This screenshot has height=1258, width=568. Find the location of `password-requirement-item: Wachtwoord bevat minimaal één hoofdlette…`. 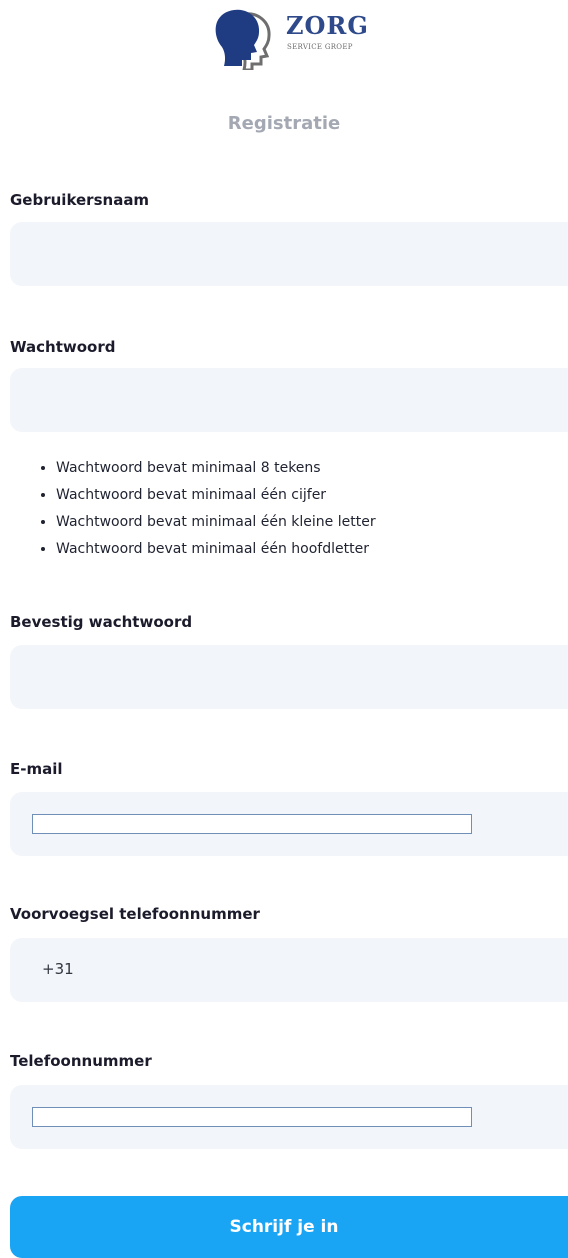

password-requirement-item: Wachtwoord bevat minimaal één hoofdlette… is located at coordinates (216, 549).